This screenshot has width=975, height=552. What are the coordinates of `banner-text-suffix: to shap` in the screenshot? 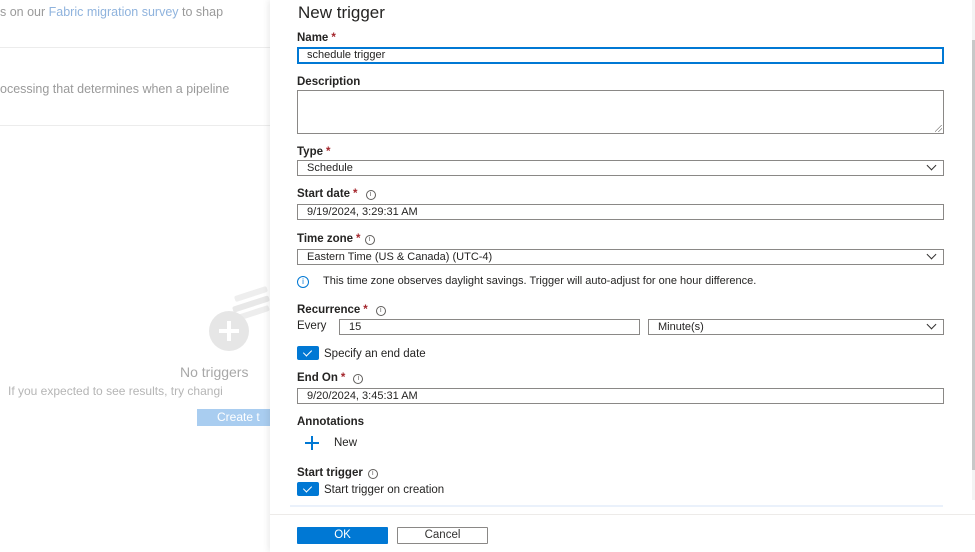 It's located at (201, 12).